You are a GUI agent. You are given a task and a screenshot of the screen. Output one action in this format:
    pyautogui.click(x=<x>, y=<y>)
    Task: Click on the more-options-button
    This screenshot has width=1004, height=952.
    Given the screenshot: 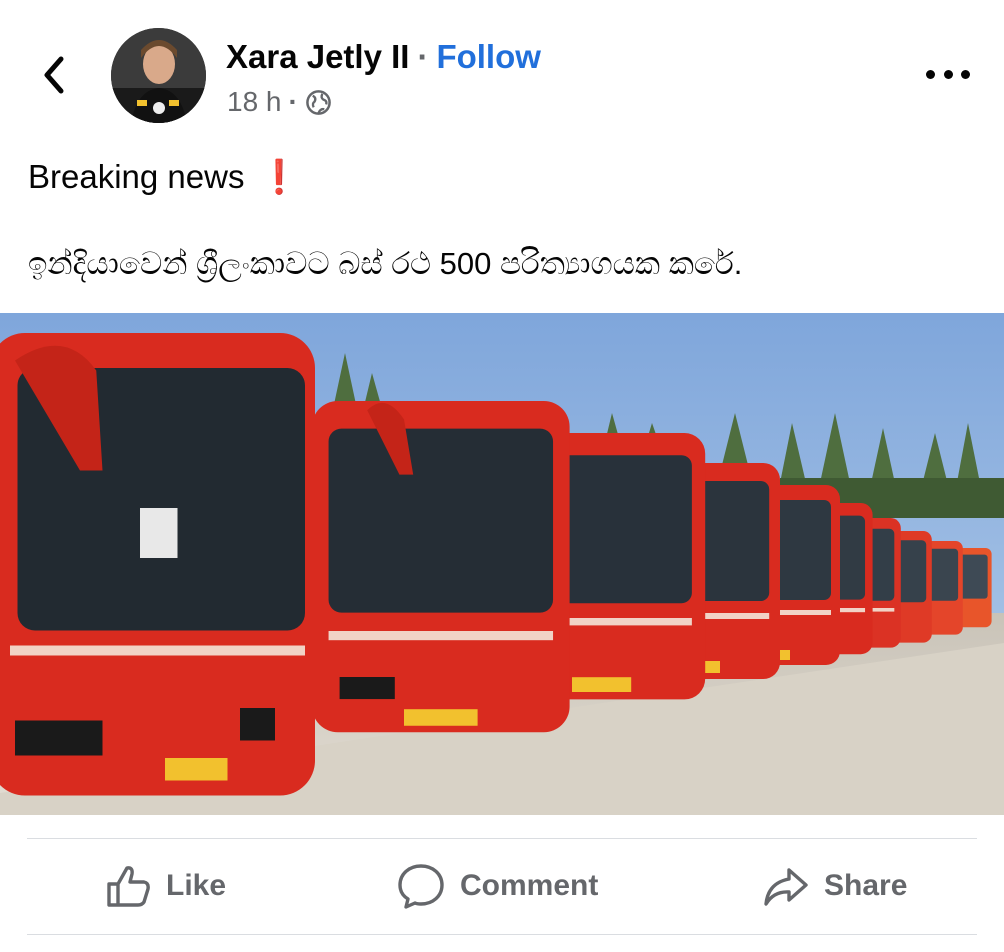 What is the action you would take?
    pyautogui.click(x=948, y=74)
    